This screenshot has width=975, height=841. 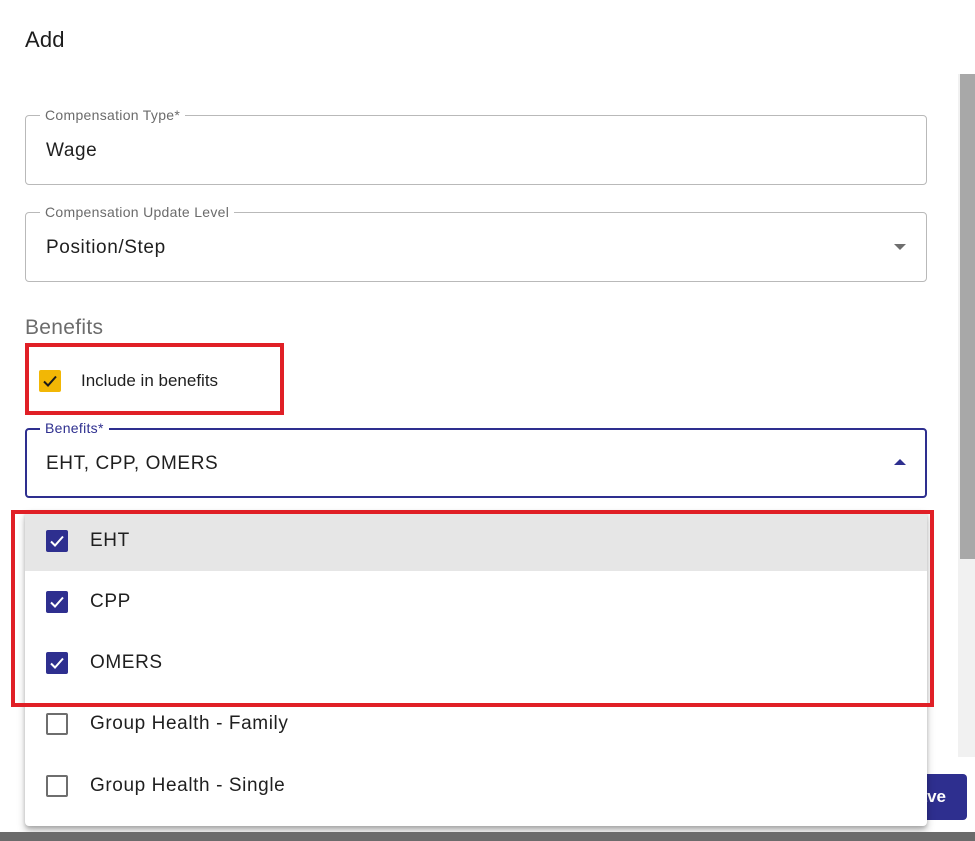 What do you see at coordinates (900, 462) in the screenshot?
I see `chevron-up-icon` at bounding box center [900, 462].